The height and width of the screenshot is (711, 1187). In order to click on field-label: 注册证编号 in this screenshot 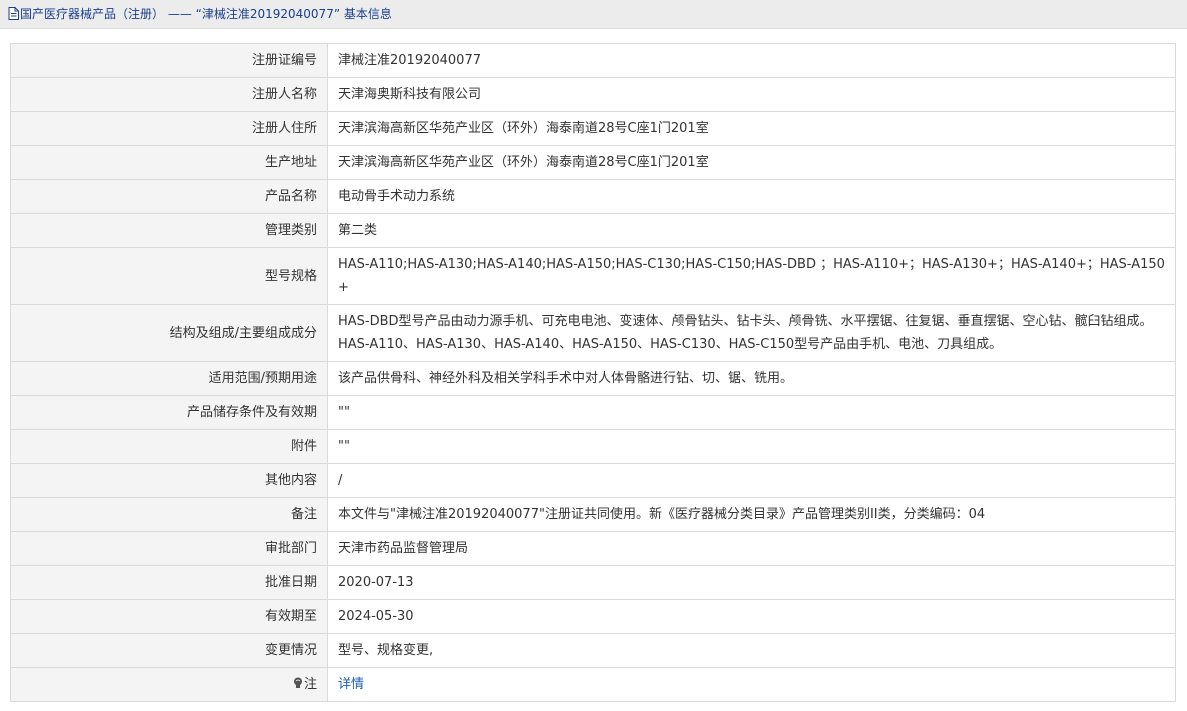, I will do `click(169, 60)`.